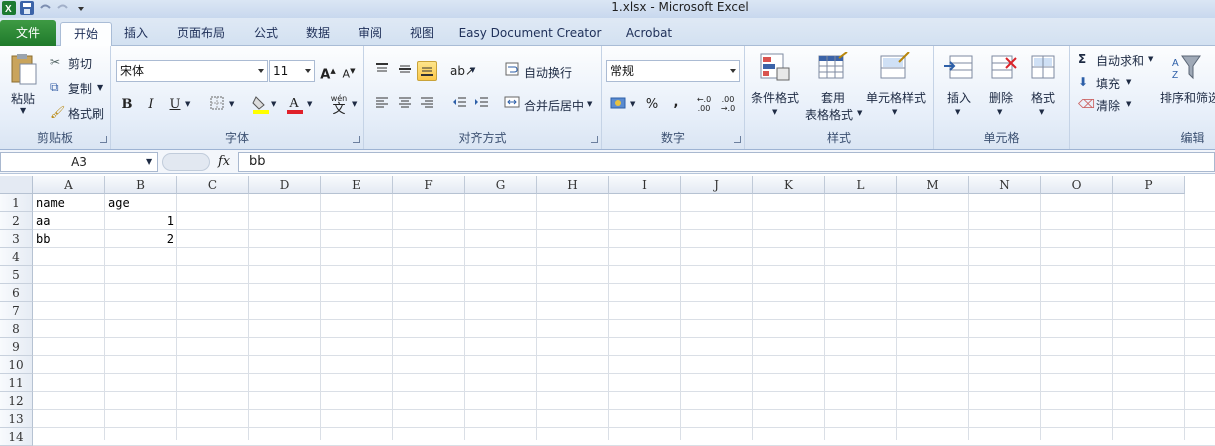 This screenshot has width=1215, height=446. What do you see at coordinates (141, 203) in the screenshot?
I see `cell-b1: age` at bounding box center [141, 203].